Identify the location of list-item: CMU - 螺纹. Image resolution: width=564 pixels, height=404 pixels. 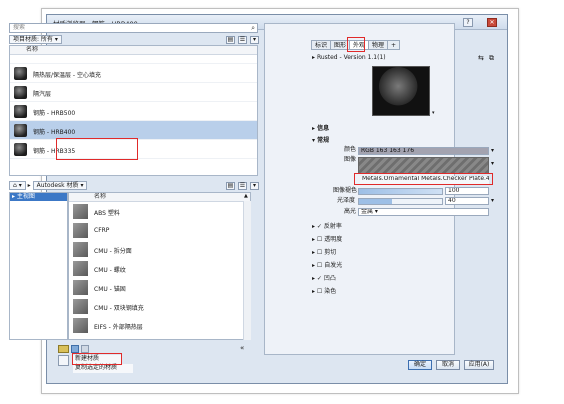
(159, 268).